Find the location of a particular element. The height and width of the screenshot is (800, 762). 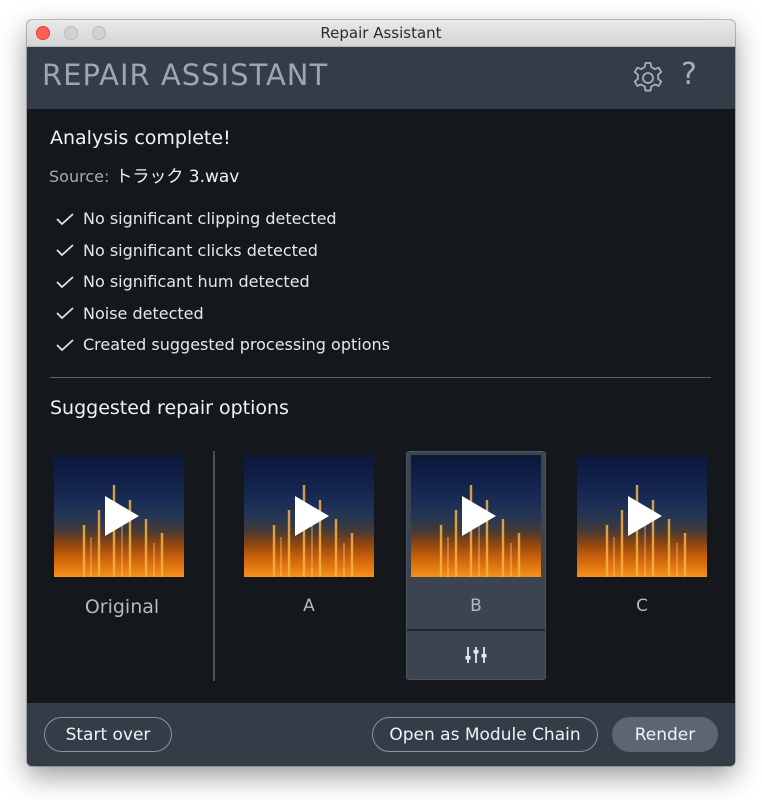

source-label: Source: is located at coordinates (79, 176).